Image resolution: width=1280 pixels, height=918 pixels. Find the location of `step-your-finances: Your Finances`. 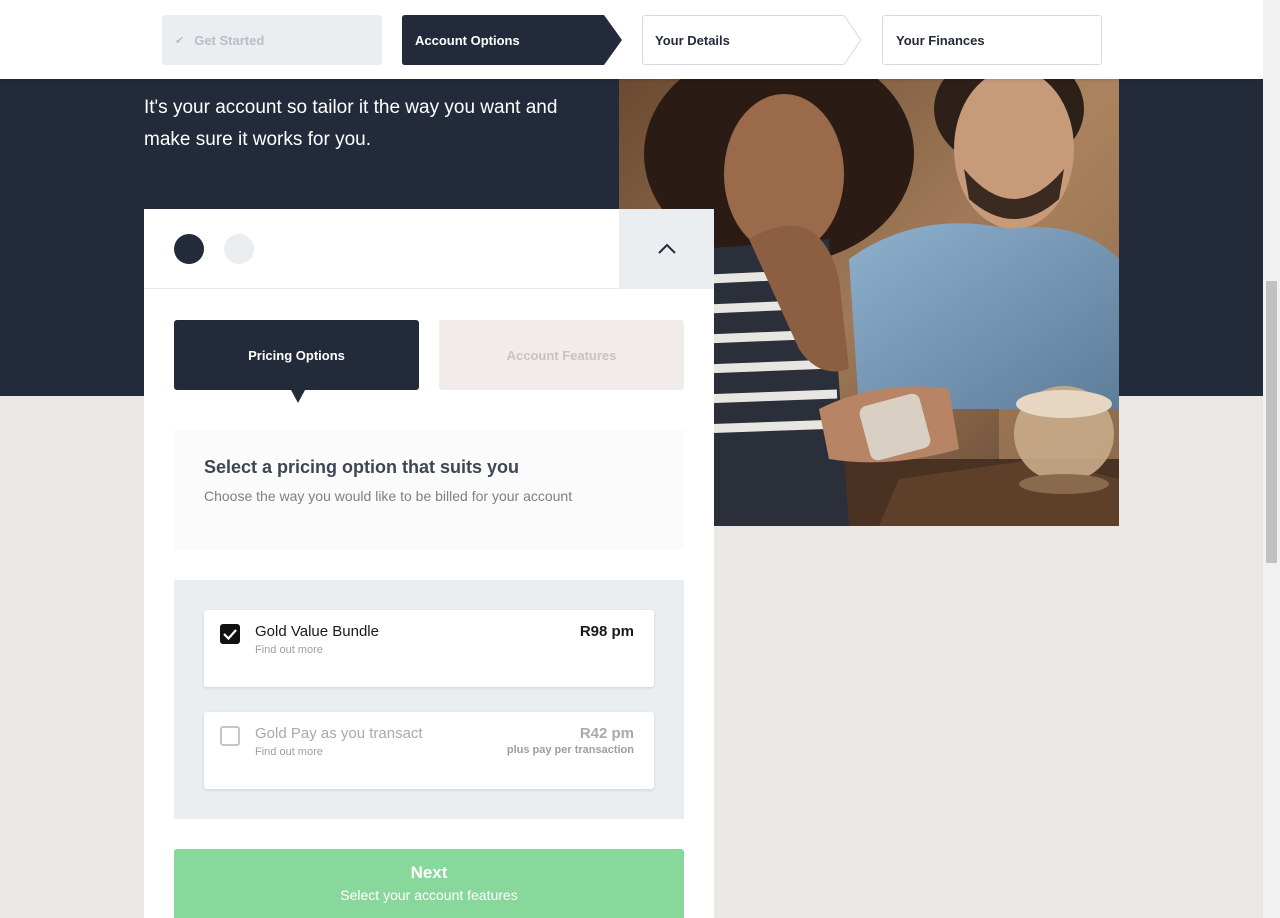

step-your-finances: Your Finances is located at coordinates (992, 40).